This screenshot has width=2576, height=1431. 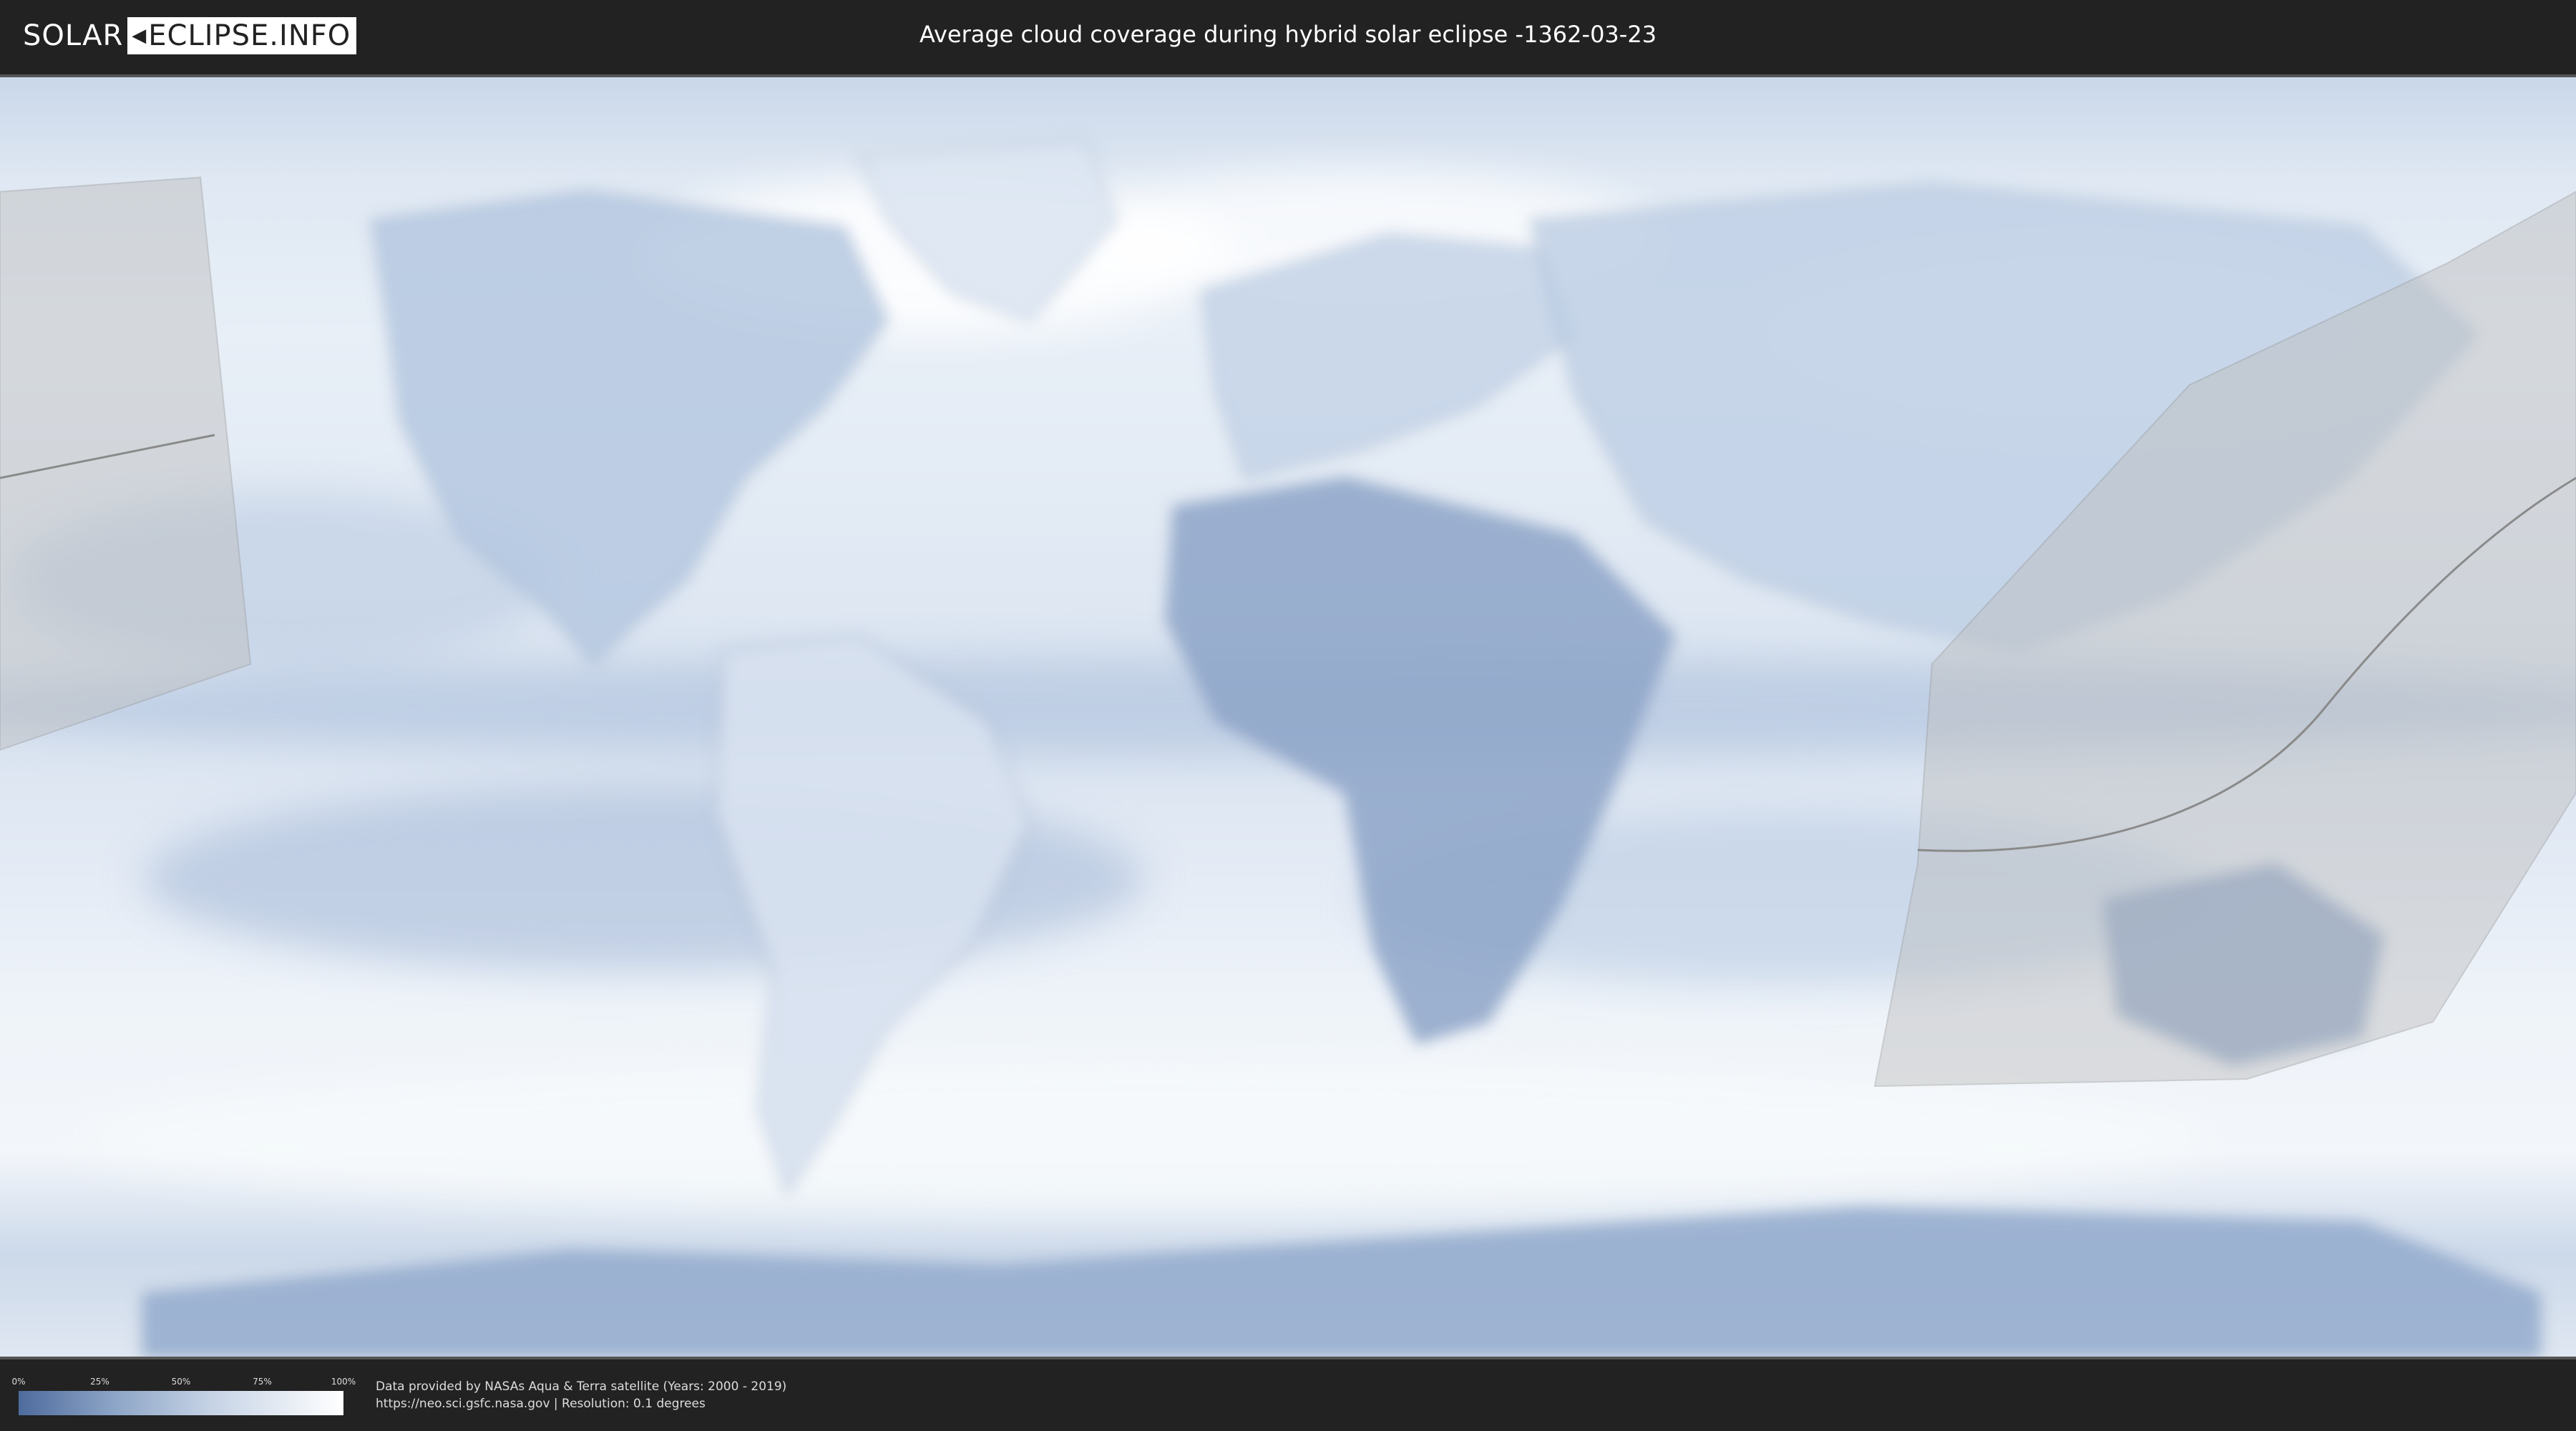 I want to click on logo-moon-icon: ◀, so click(x=139, y=36).